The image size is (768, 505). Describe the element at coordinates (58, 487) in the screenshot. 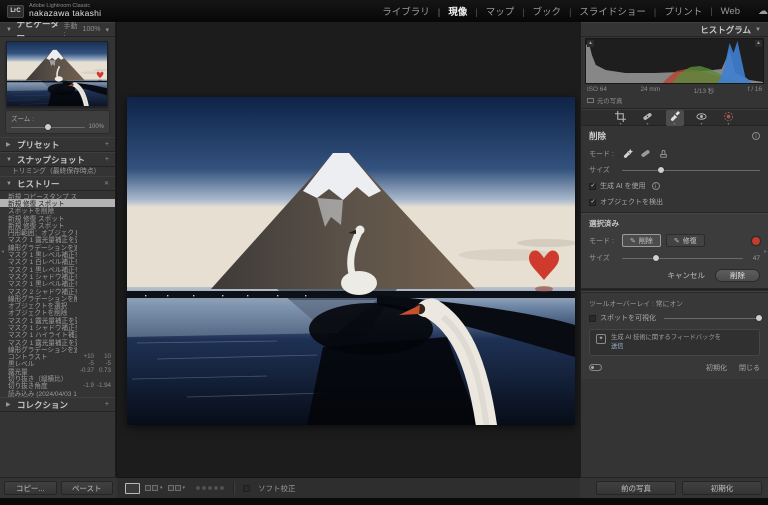

I see `left-panel-footer: コピー... ペースト` at that location.